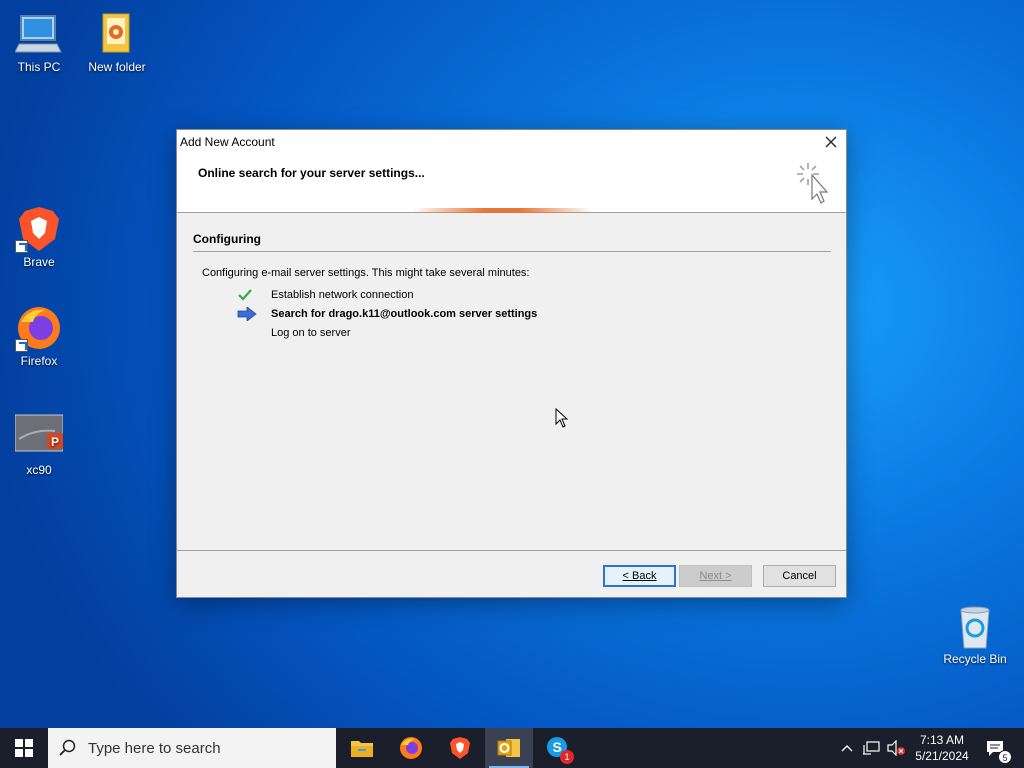 The image size is (1024, 768). I want to click on search-placeholder: Type here to search, so click(154, 748).